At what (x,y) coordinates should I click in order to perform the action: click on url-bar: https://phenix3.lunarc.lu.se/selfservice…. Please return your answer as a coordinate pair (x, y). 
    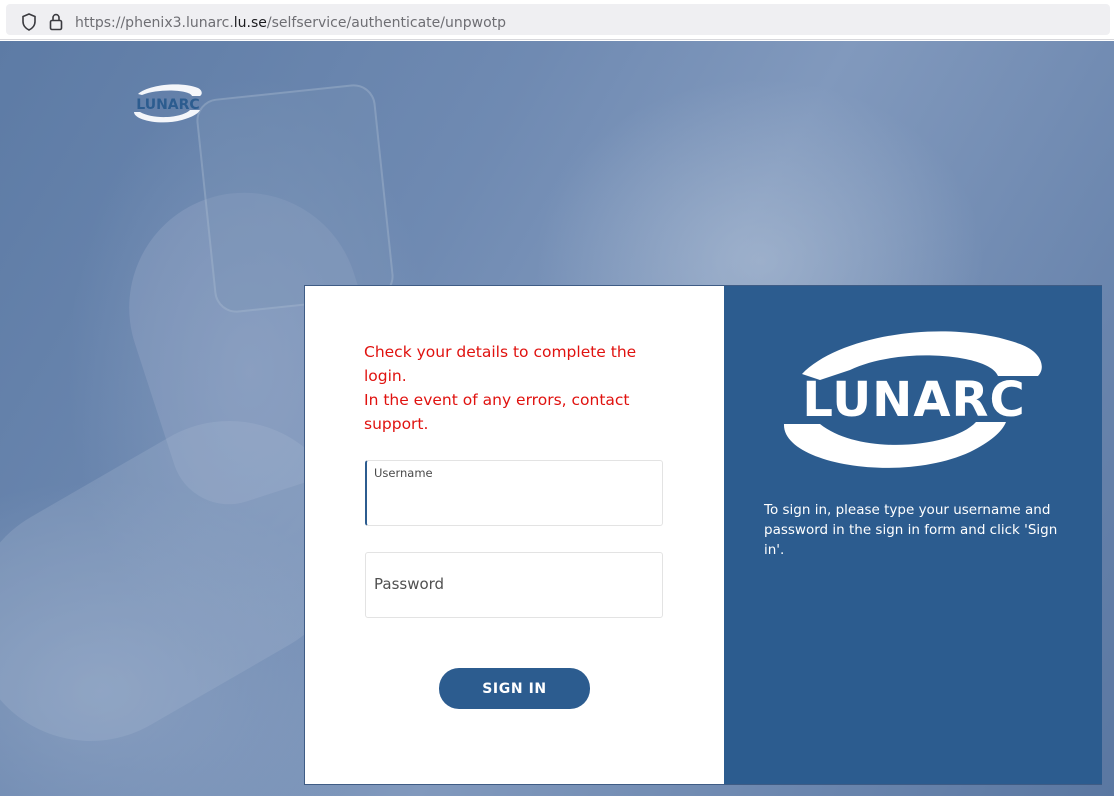
    Looking at the image, I should click on (558, 19).